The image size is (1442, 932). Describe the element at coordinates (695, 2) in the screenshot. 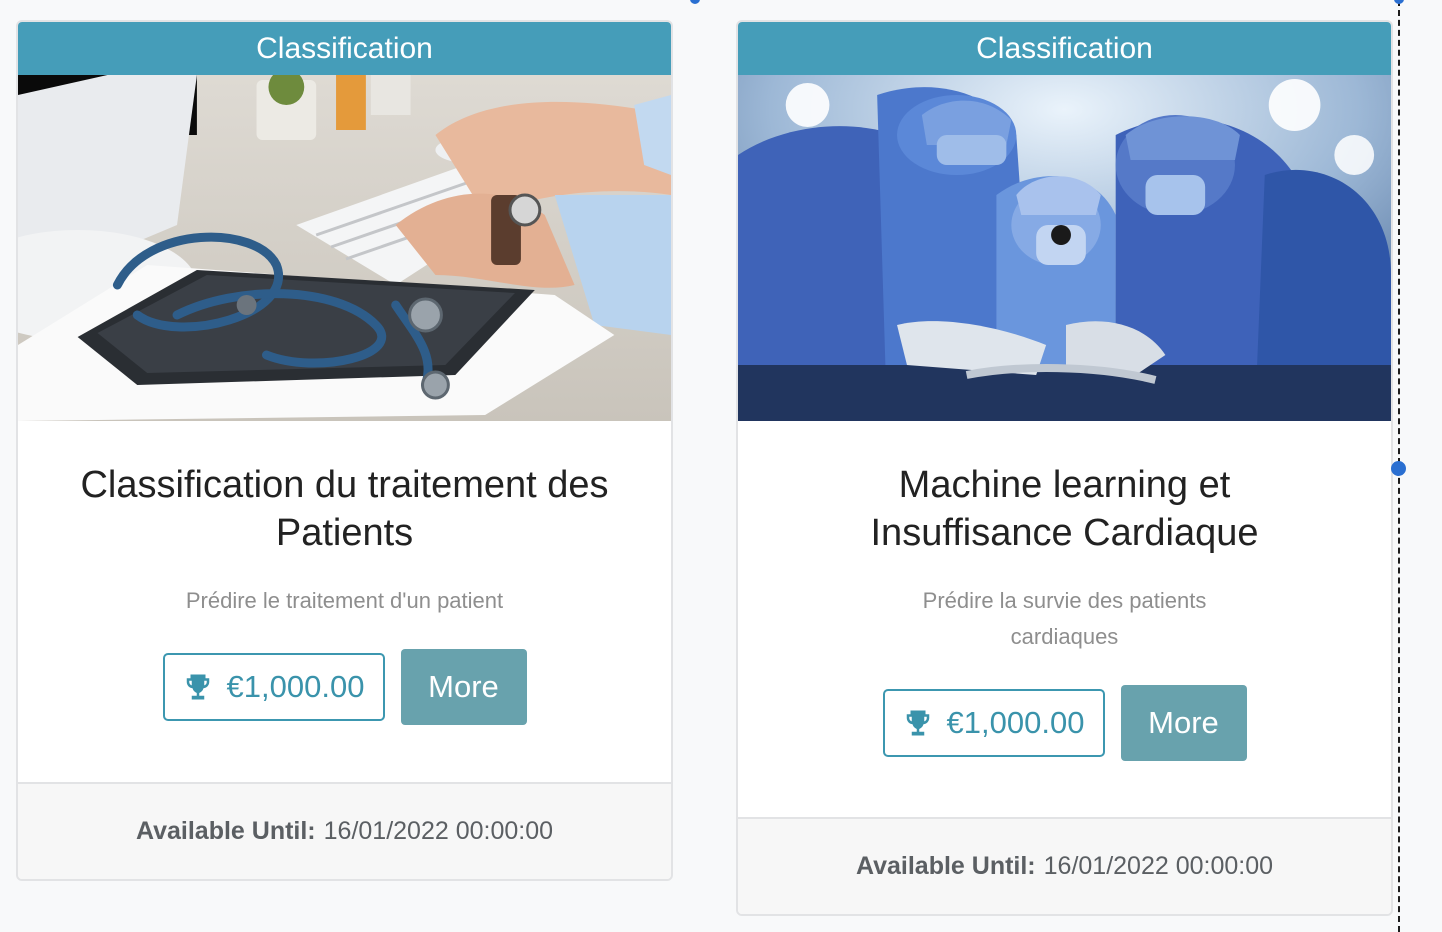

I see `selection-handle-top` at that location.